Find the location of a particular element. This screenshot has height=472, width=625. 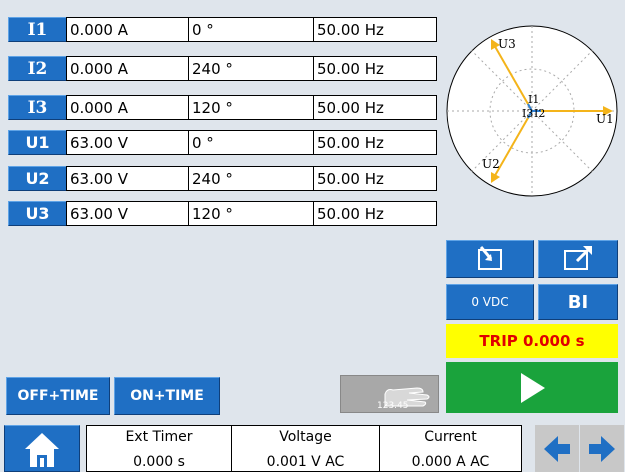

i3-label: I3 is located at coordinates (527, 113).